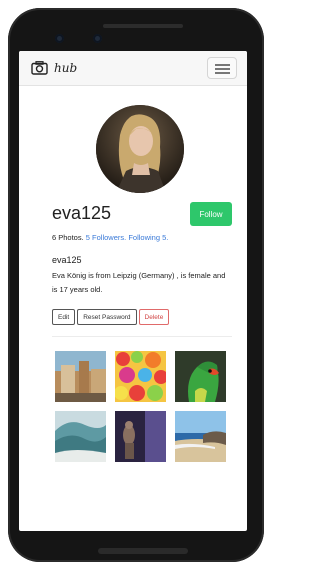 The width and height of the screenshot is (320, 570). What do you see at coordinates (65, 68) in the screenshot?
I see `brand-name: hub` at bounding box center [65, 68].